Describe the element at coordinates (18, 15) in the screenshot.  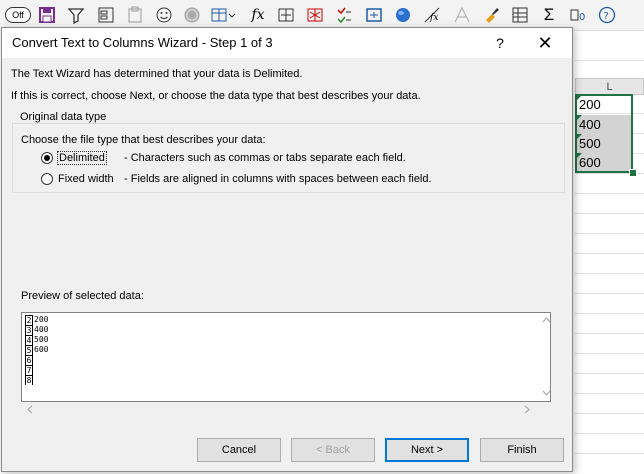
I see `off-toggle: Off` at that location.